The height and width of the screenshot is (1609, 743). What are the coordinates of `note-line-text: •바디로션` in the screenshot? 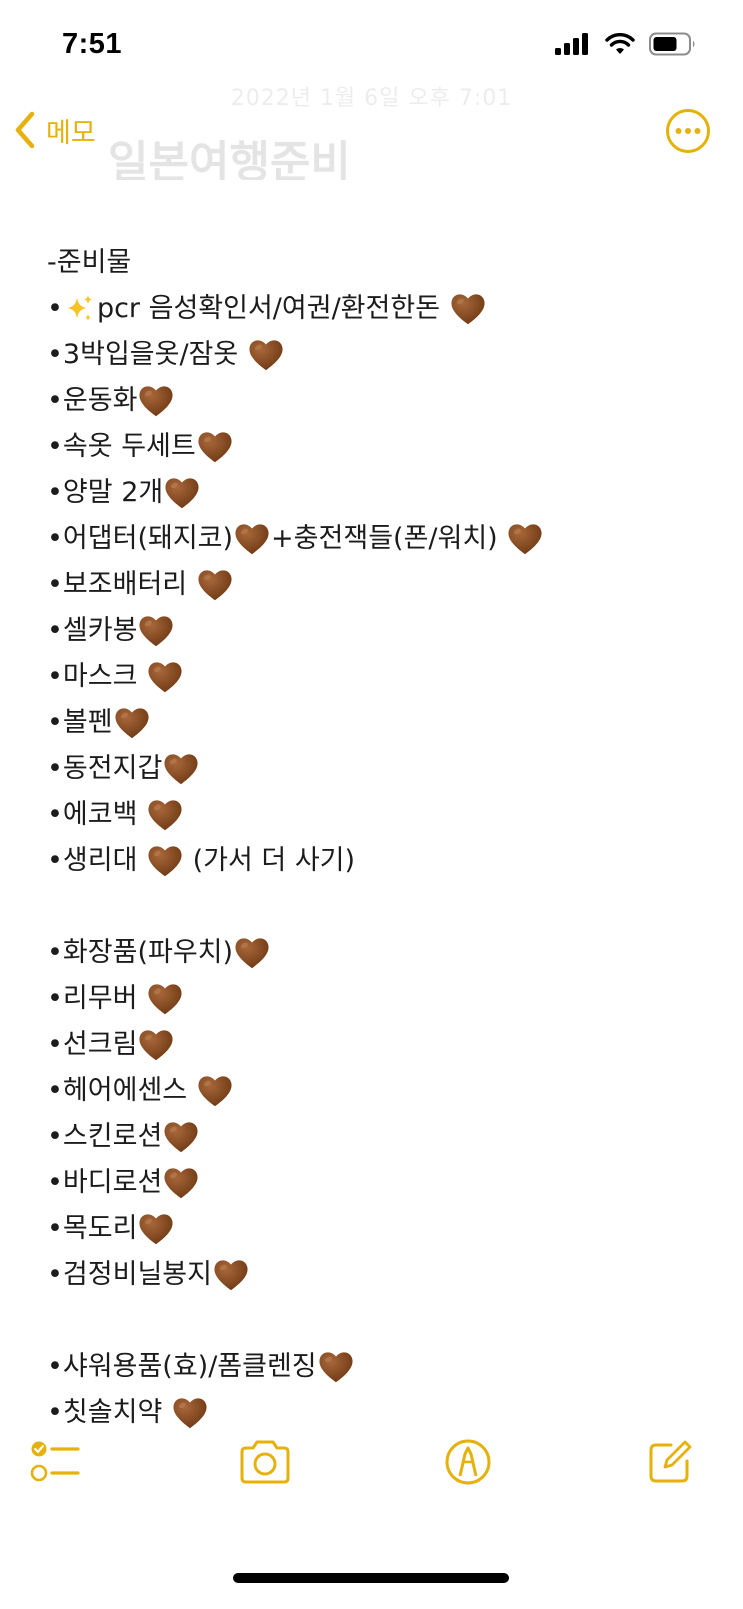 It's located at (105, 1182).